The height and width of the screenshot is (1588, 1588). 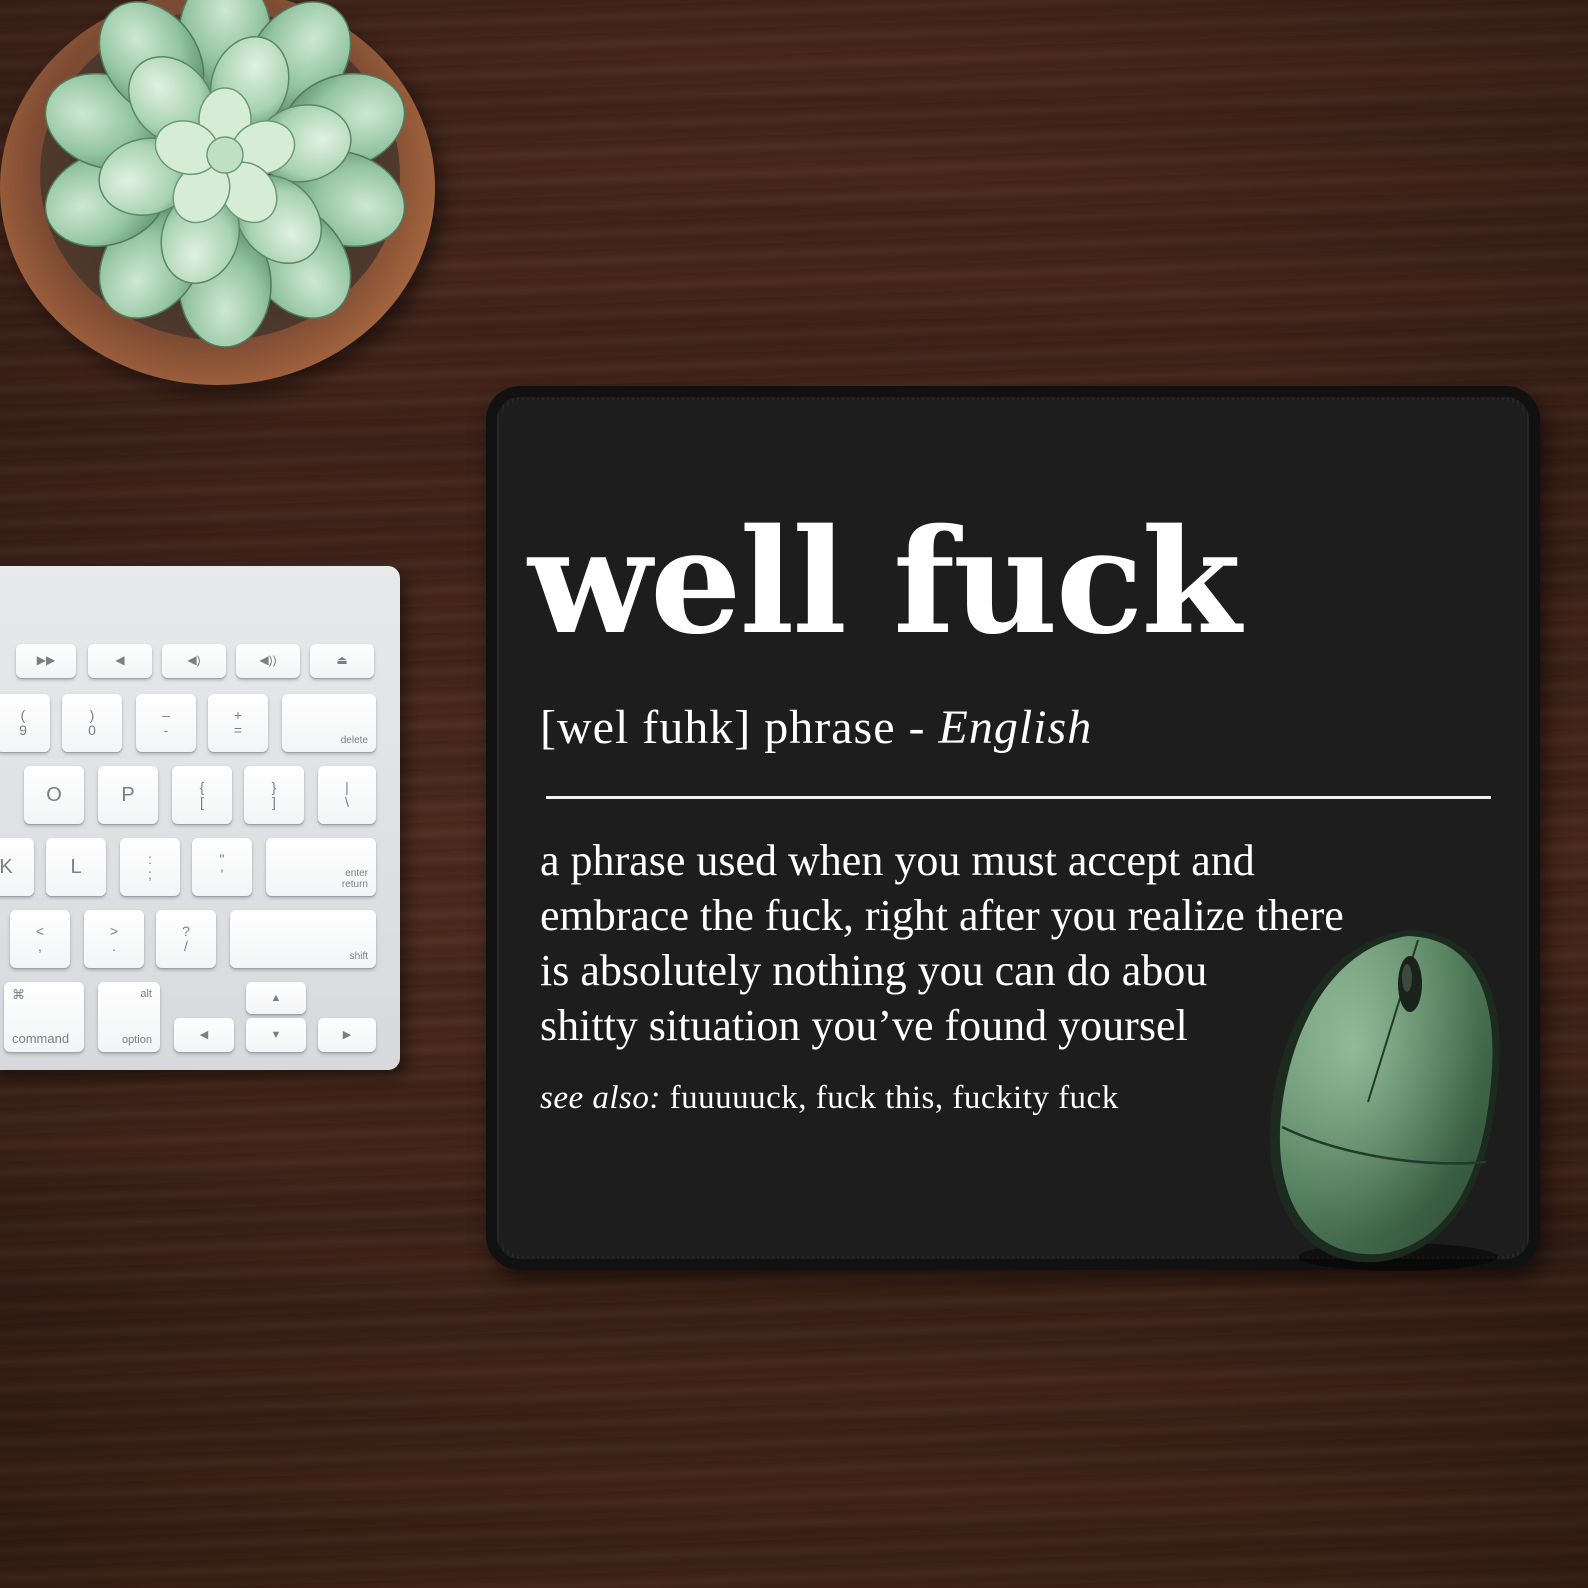 What do you see at coordinates (276, 998) in the screenshot?
I see `key-arrow-up: ▲` at bounding box center [276, 998].